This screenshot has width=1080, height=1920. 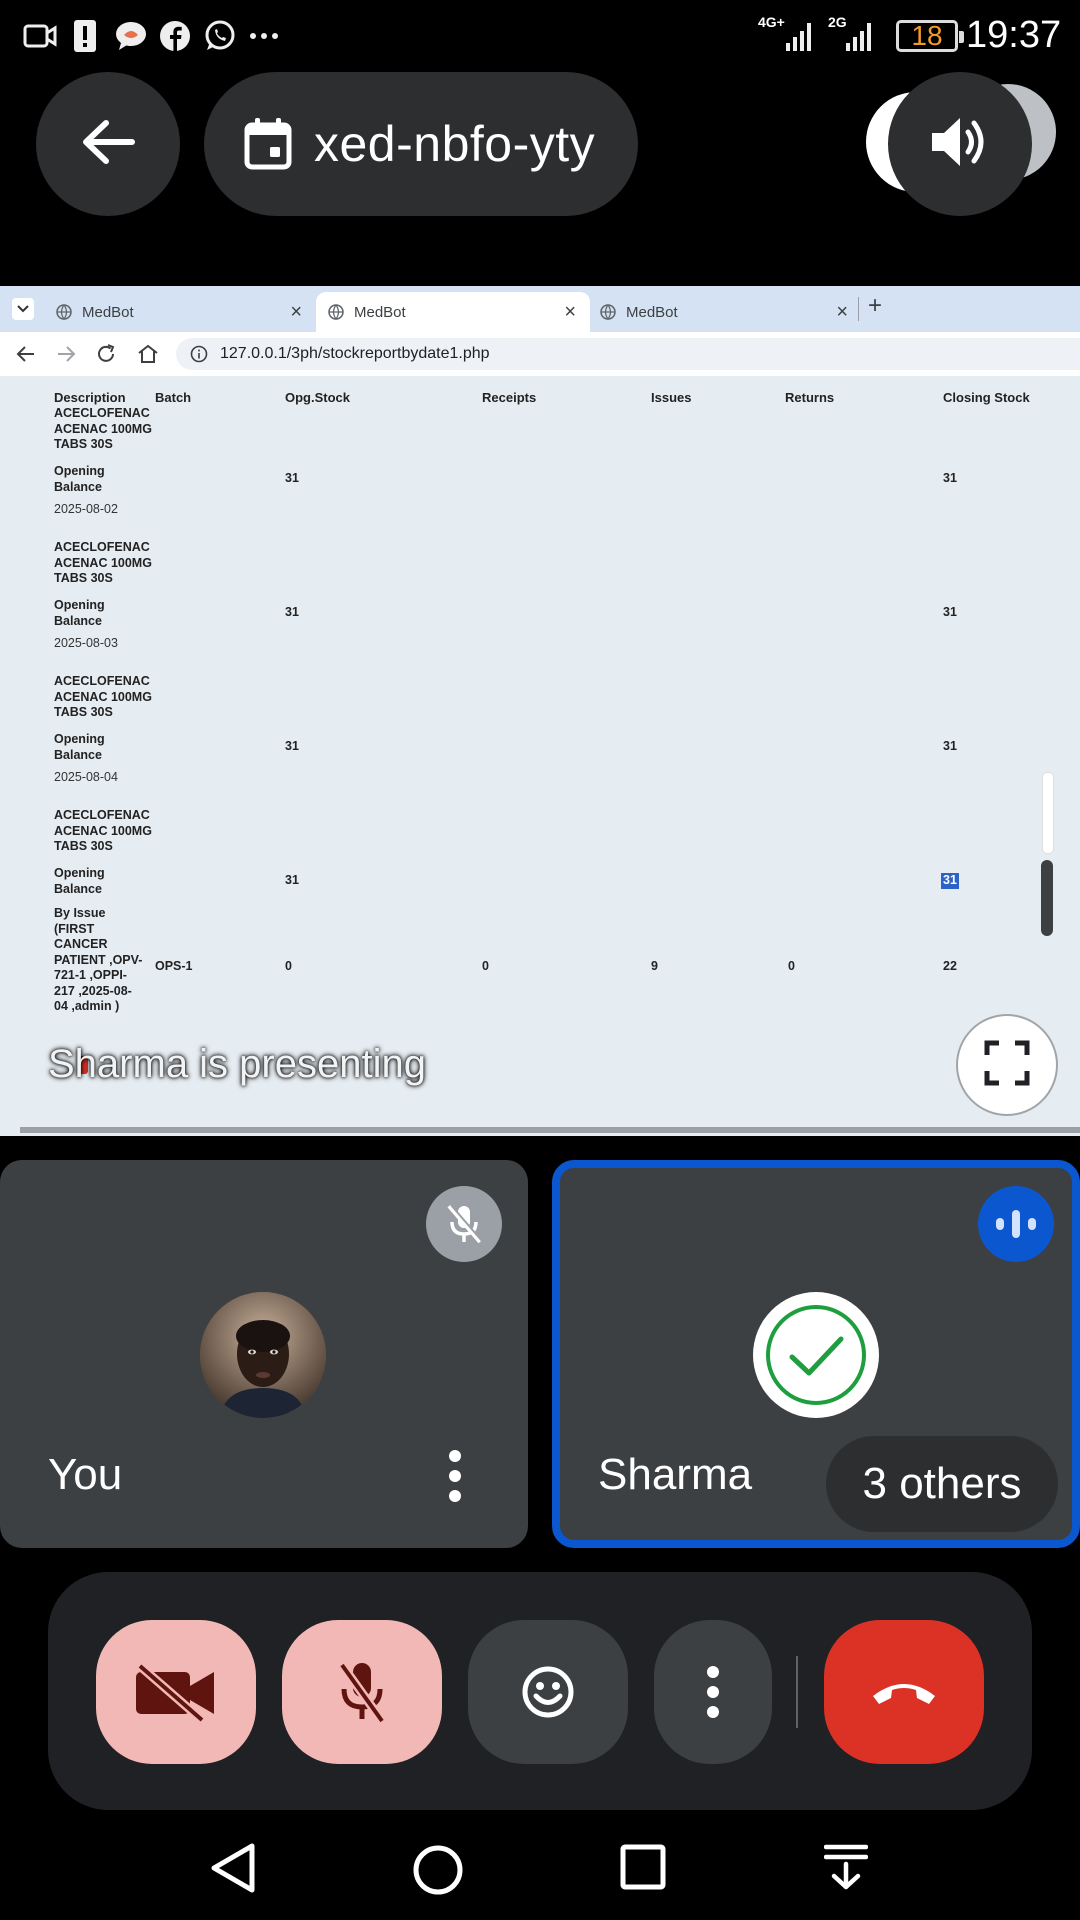 I want to click on more-vertical-icon, so click(x=713, y=1692).